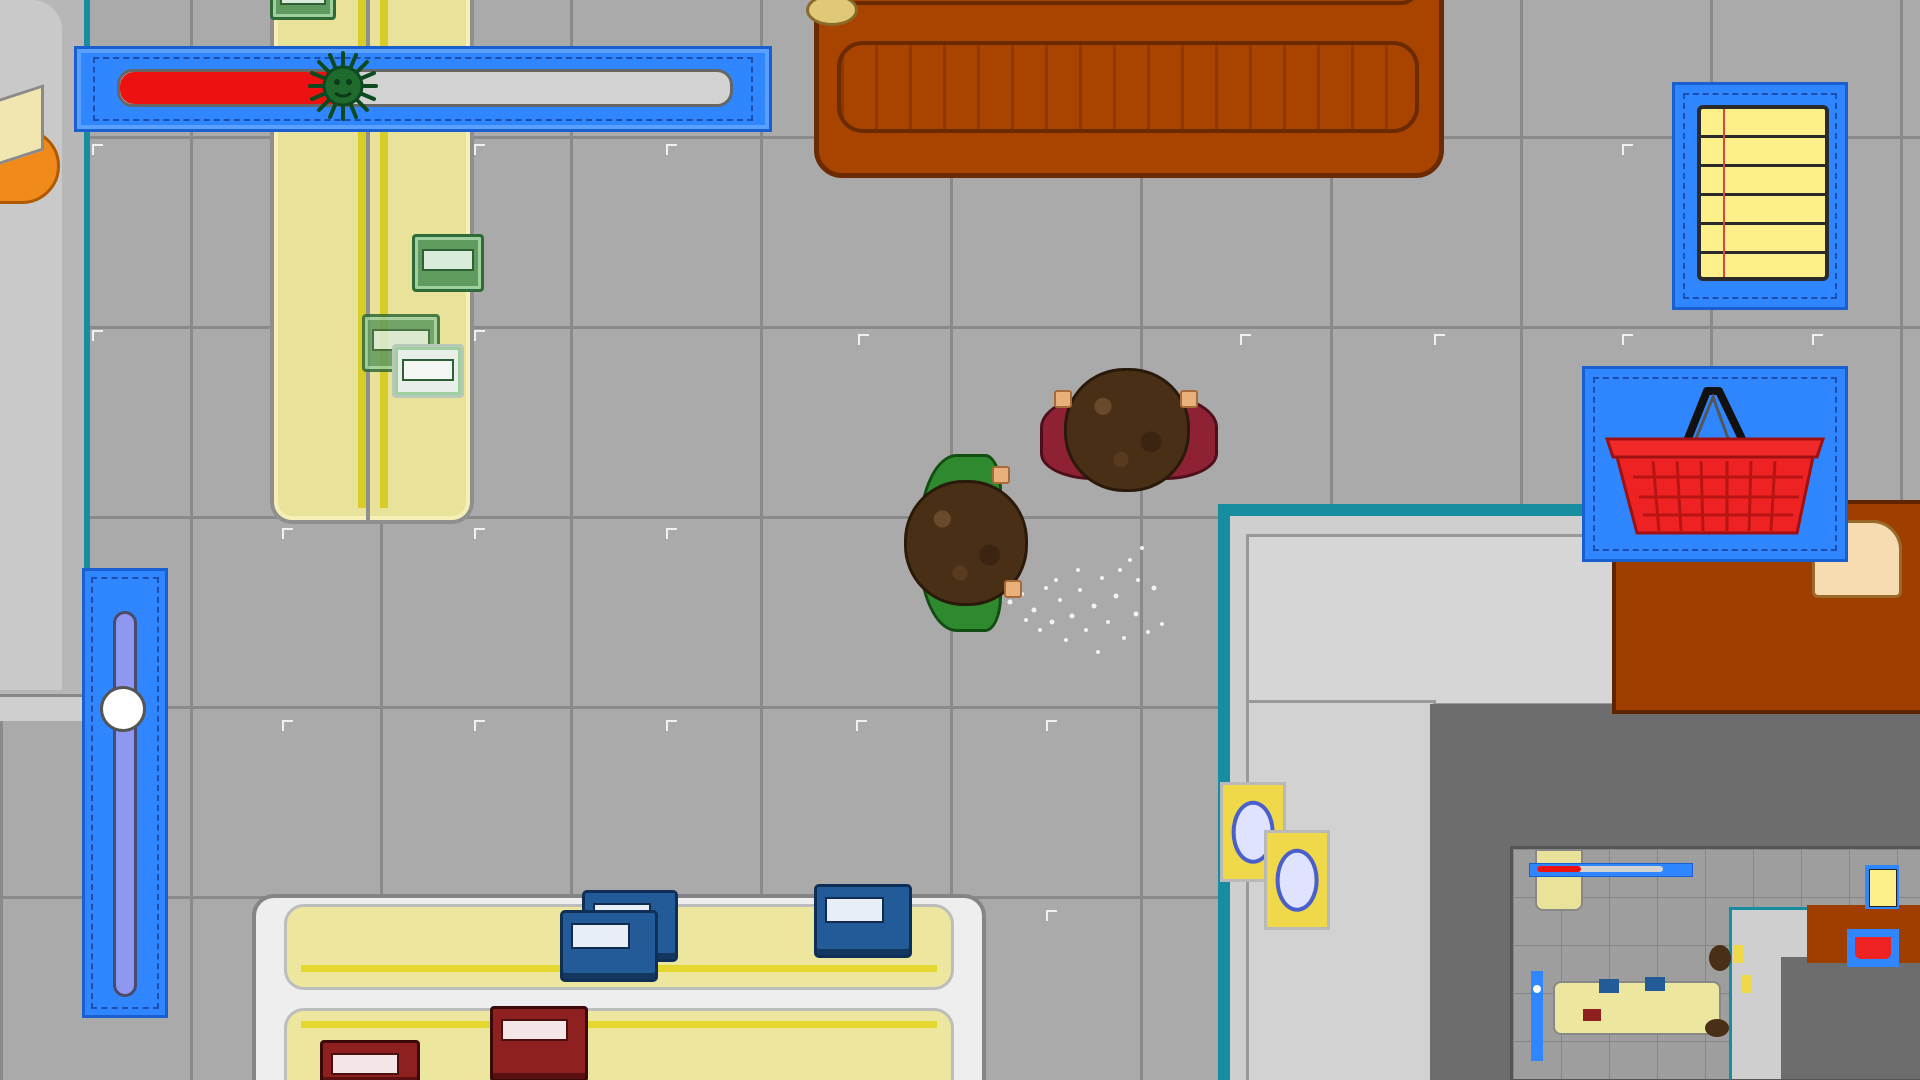 The image size is (1920, 1080). What do you see at coordinates (1297, 880) in the screenshot?
I see `product-yellow-bag` at bounding box center [1297, 880].